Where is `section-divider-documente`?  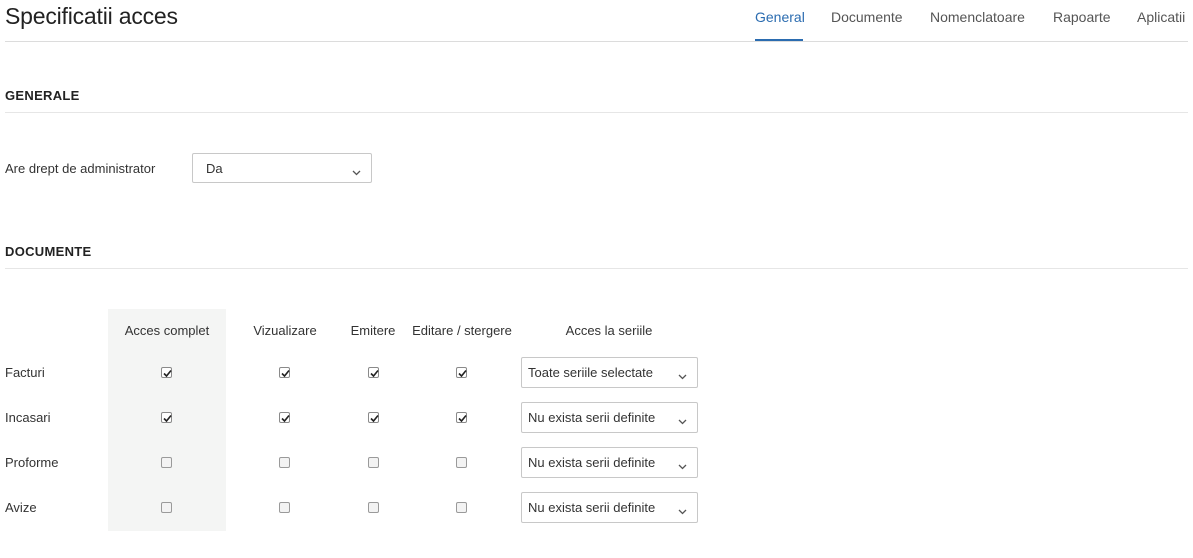 section-divider-documente is located at coordinates (596, 268).